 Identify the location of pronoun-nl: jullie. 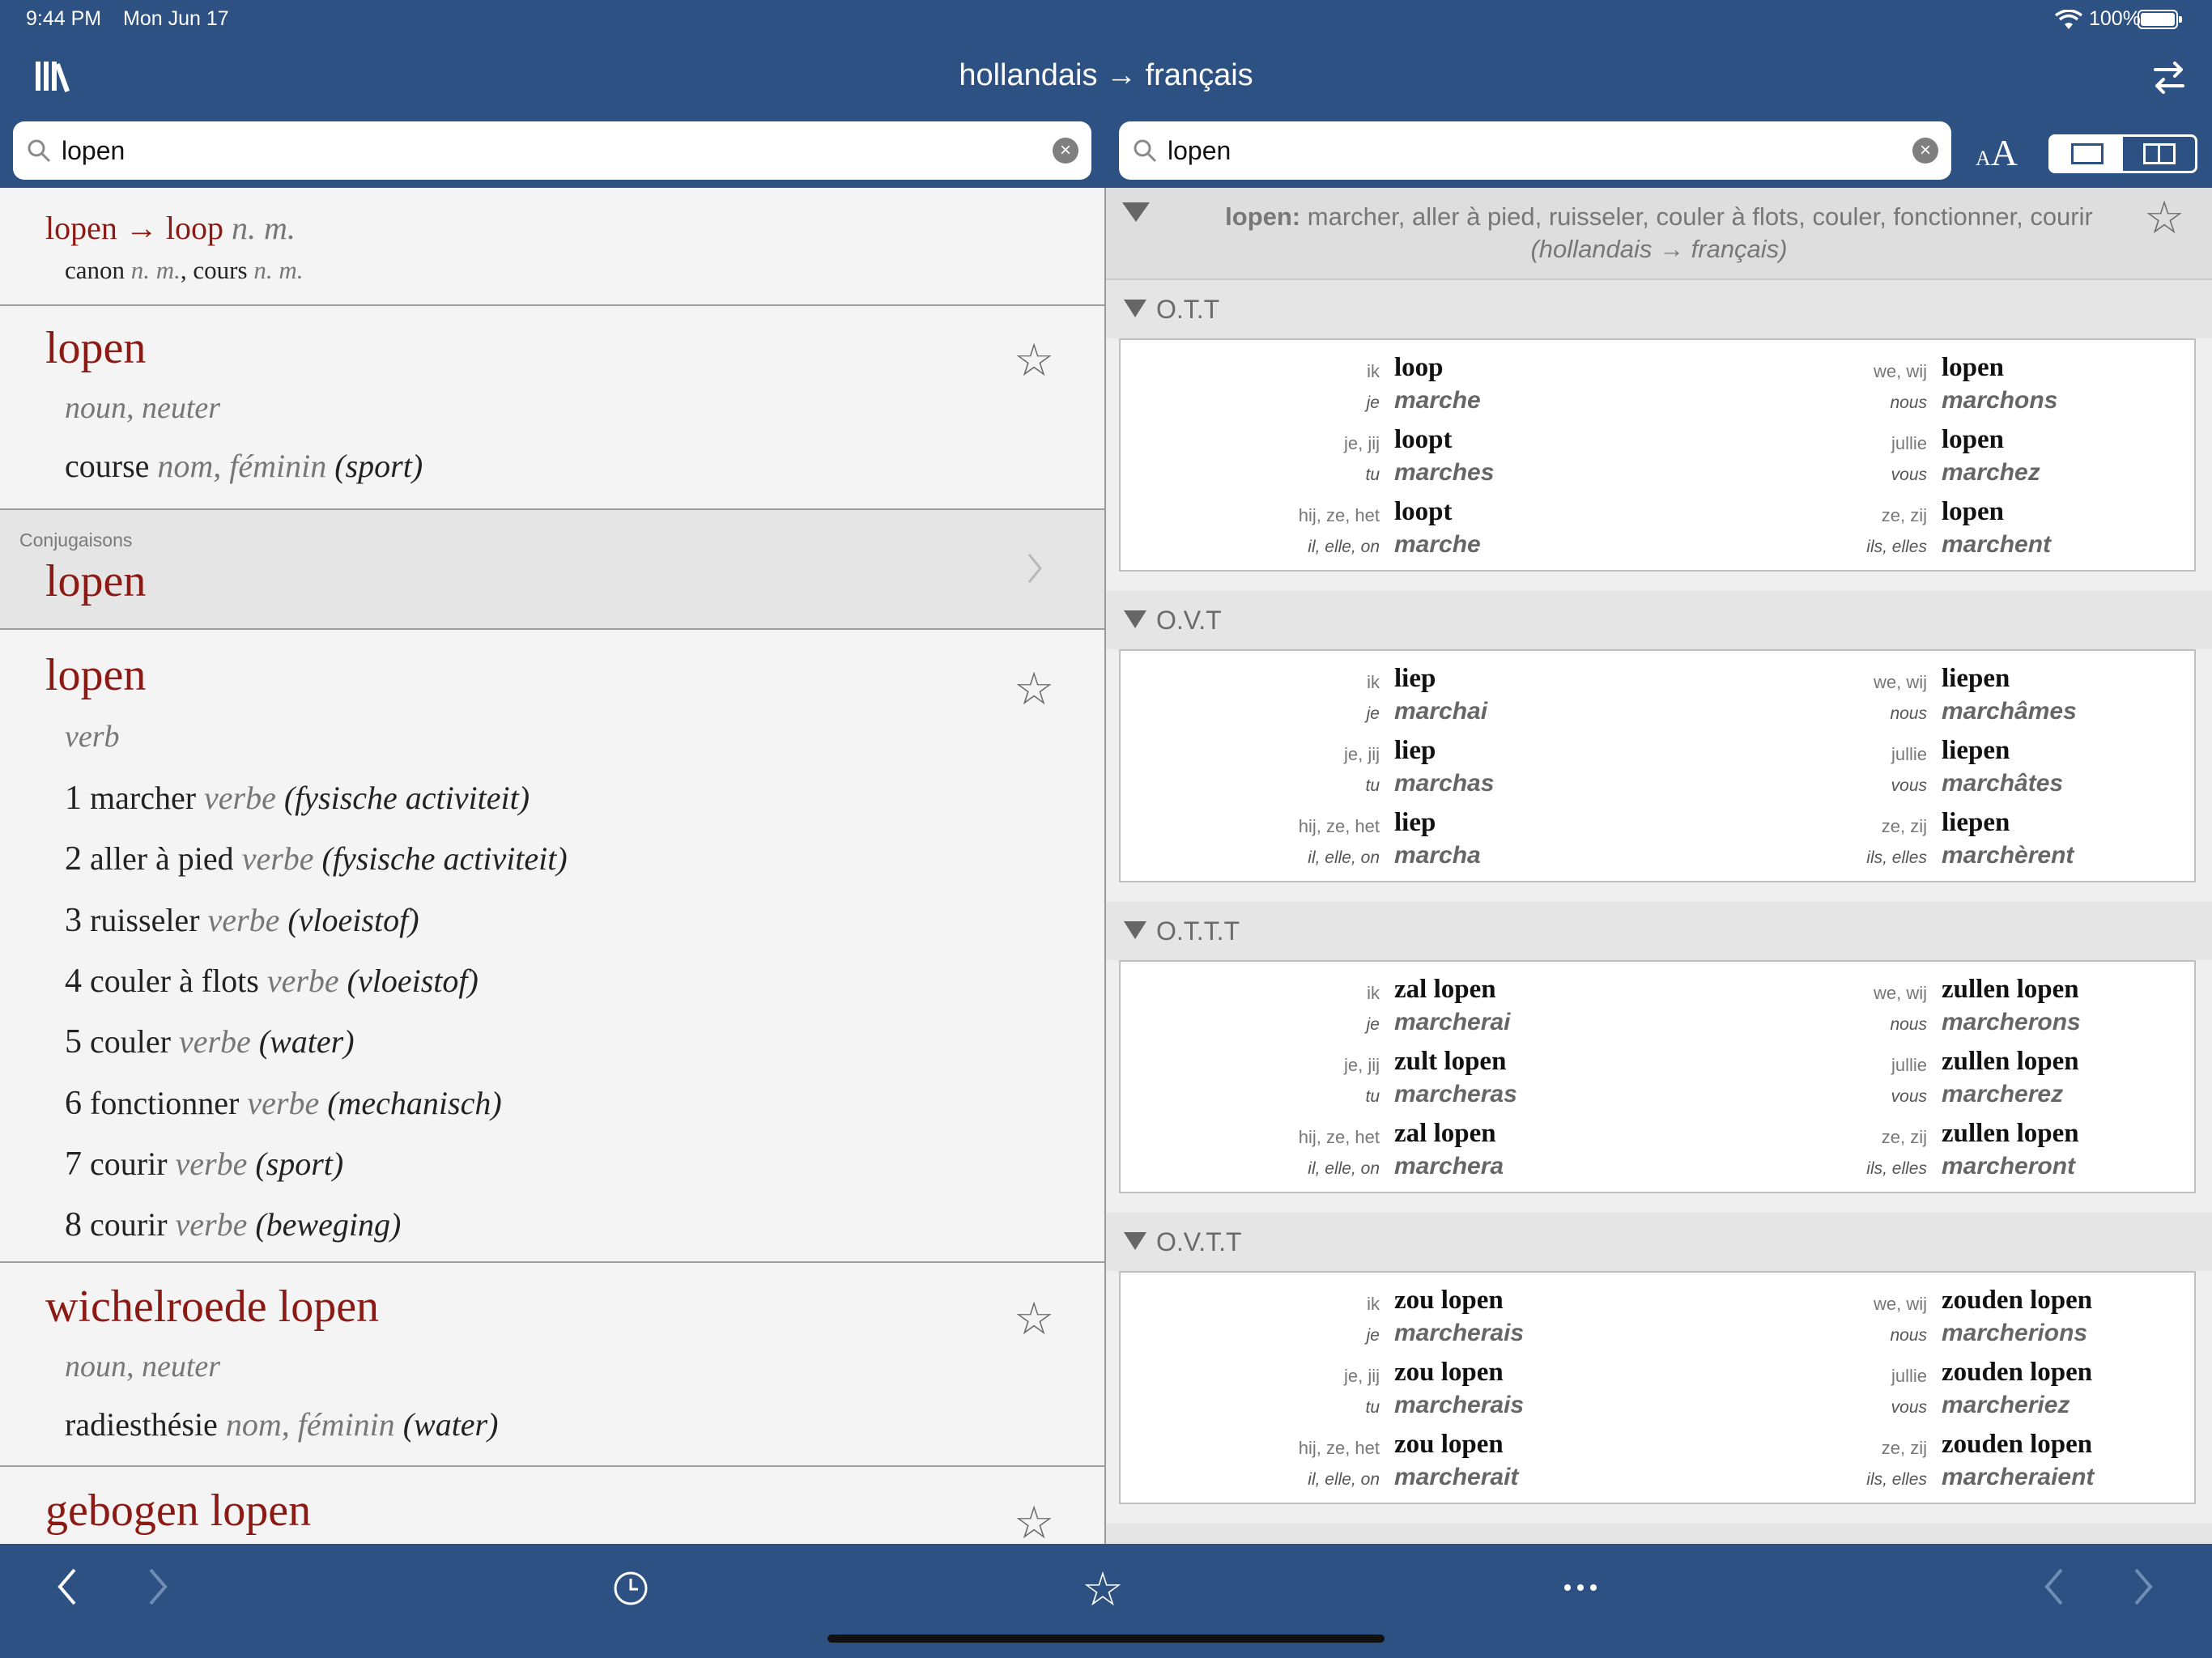
(1909, 1376).